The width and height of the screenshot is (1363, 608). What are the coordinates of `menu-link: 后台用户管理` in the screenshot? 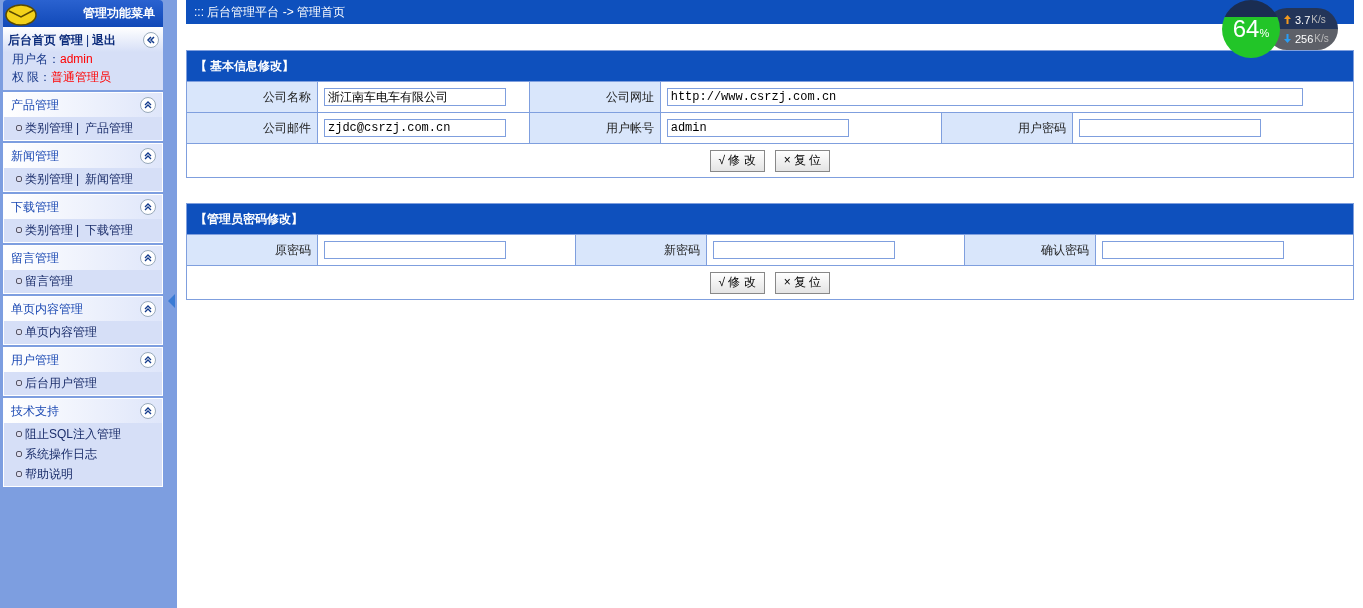 It's located at (61, 383).